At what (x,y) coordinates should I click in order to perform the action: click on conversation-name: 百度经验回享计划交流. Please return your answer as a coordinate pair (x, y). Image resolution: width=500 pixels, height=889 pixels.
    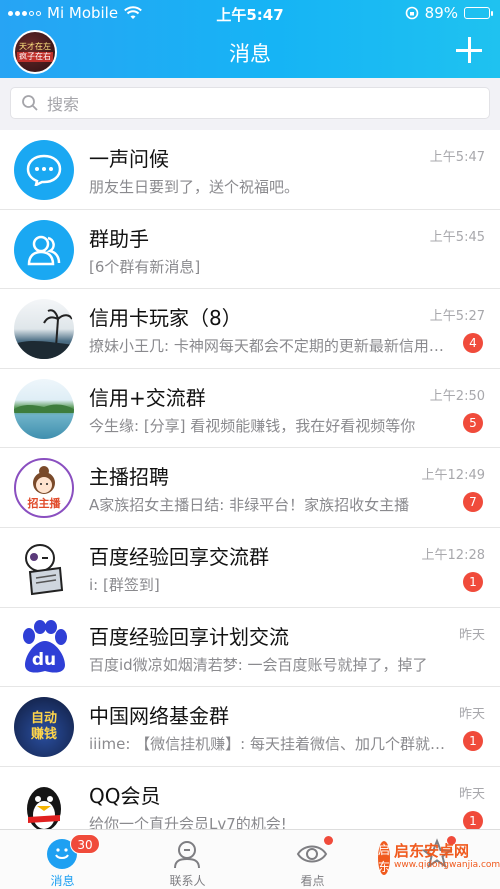
    Looking at the image, I should click on (189, 636).